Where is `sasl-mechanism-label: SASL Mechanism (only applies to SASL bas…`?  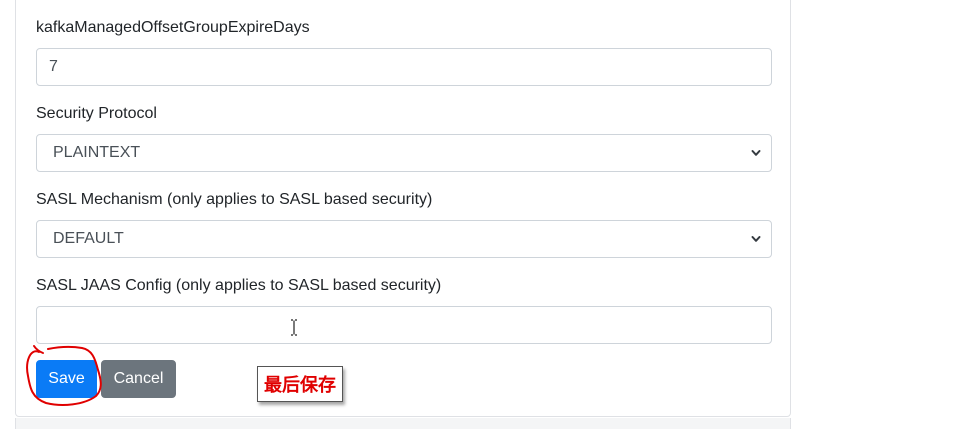
sasl-mechanism-label: SASL Mechanism (only applies to SASL bas… is located at coordinates (234, 199).